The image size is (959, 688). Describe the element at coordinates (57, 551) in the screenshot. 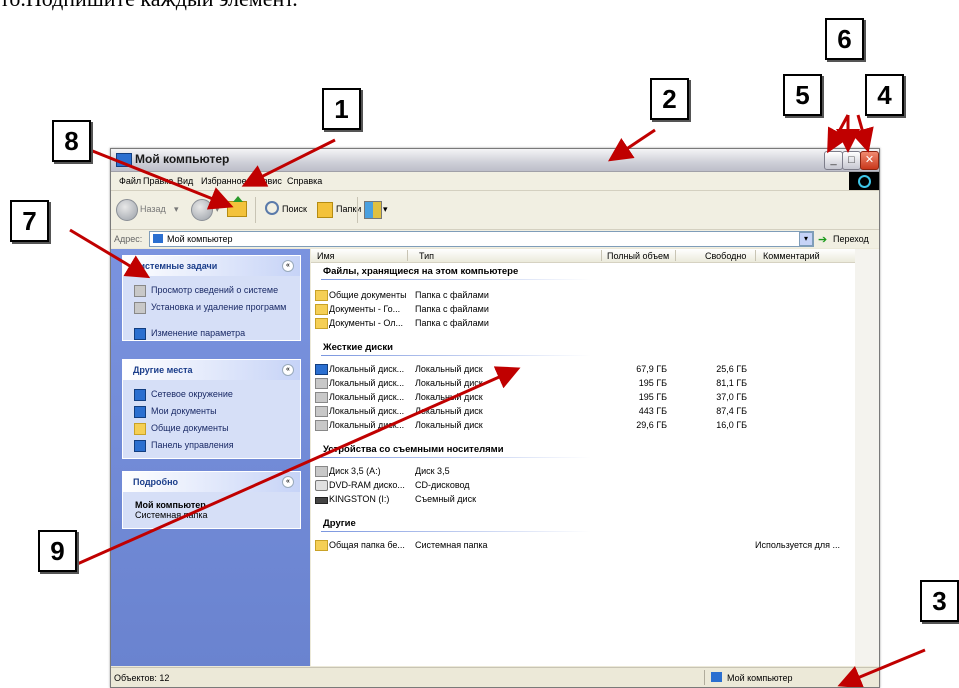

I see `callout-9: 9` at that location.